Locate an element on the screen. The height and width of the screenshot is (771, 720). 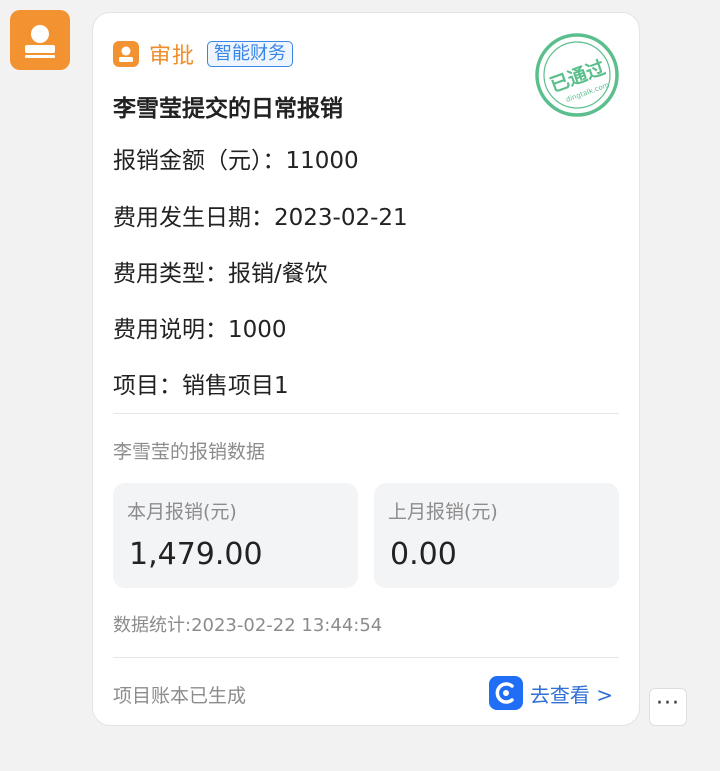
stamp-person-icon is located at coordinates (40, 41).